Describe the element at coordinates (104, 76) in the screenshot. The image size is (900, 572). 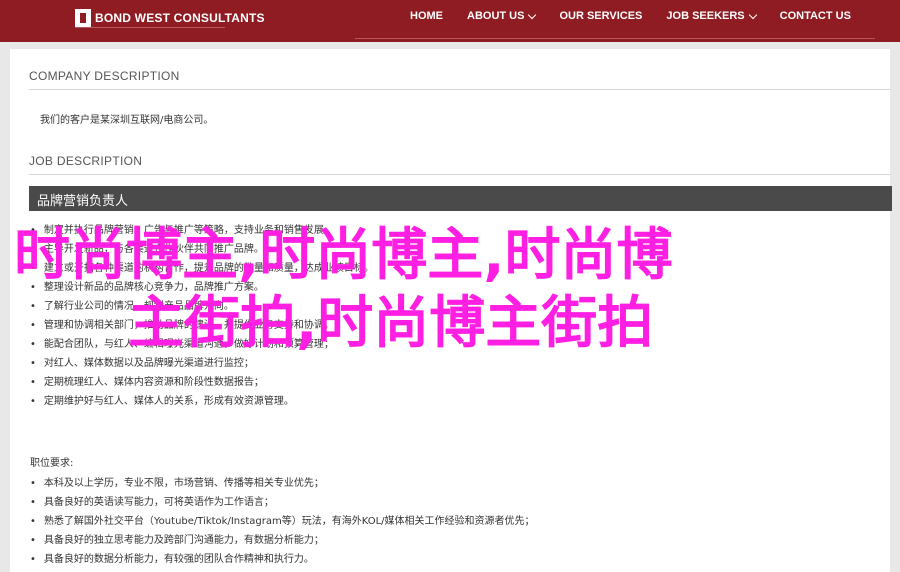
I see `company-description-title: COMPANY DESCRIPTION` at that location.